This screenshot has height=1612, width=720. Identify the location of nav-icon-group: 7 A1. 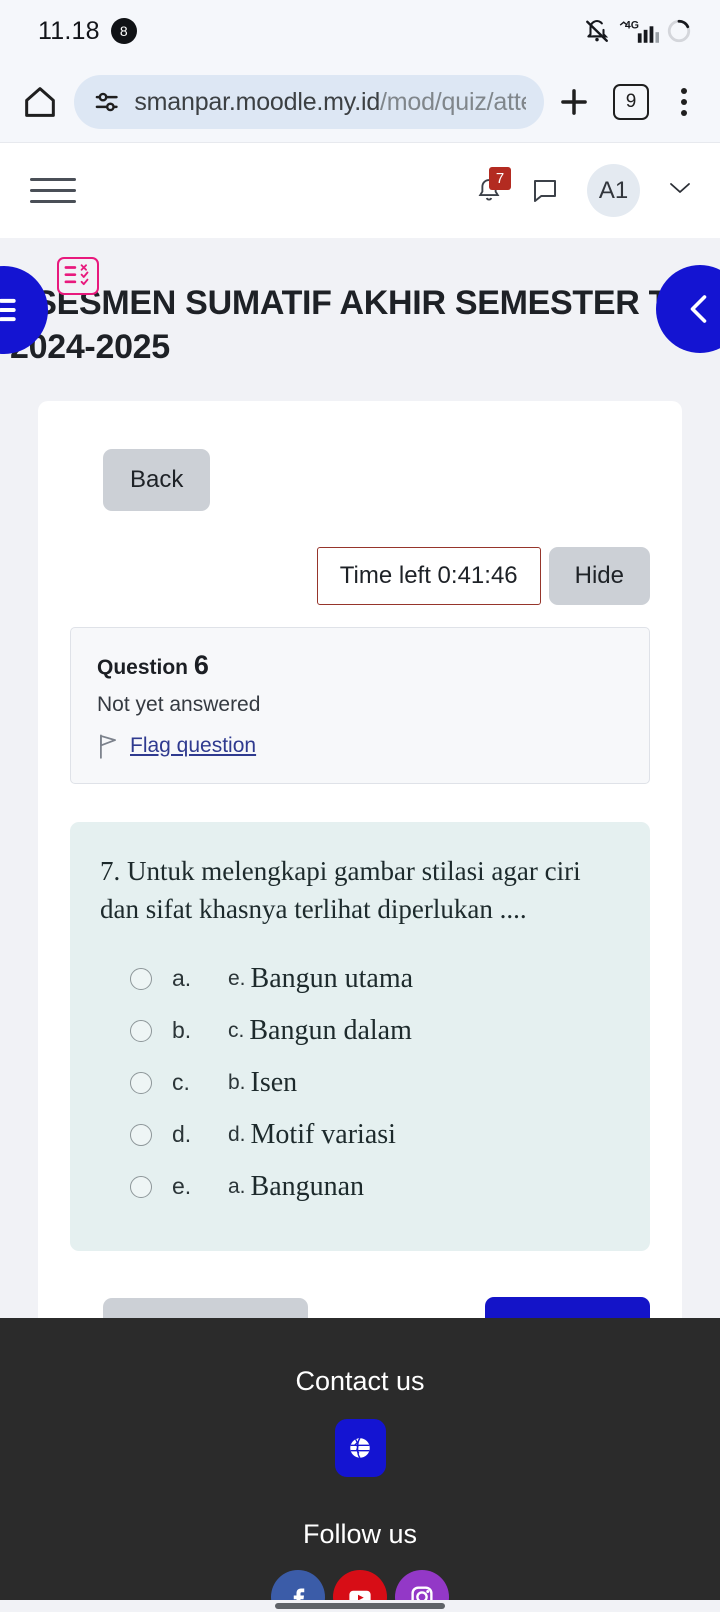
(580, 190).